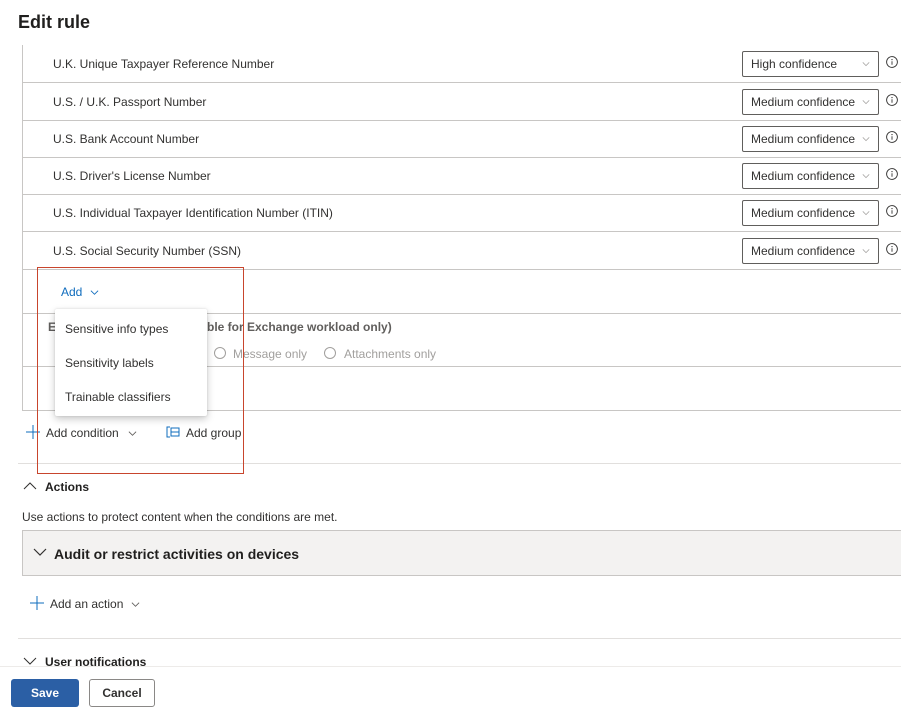 The image size is (901, 707). I want to click on highlight-box, so click(140, 370).